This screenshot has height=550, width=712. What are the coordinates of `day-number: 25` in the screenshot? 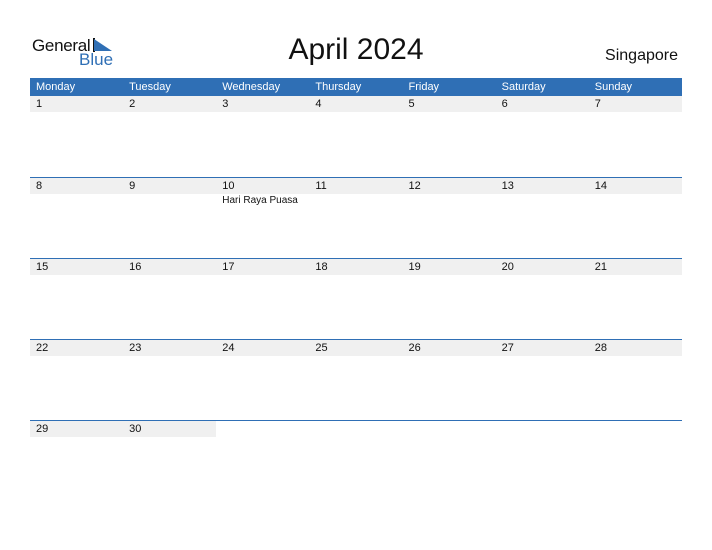 It's located at (321, 348).